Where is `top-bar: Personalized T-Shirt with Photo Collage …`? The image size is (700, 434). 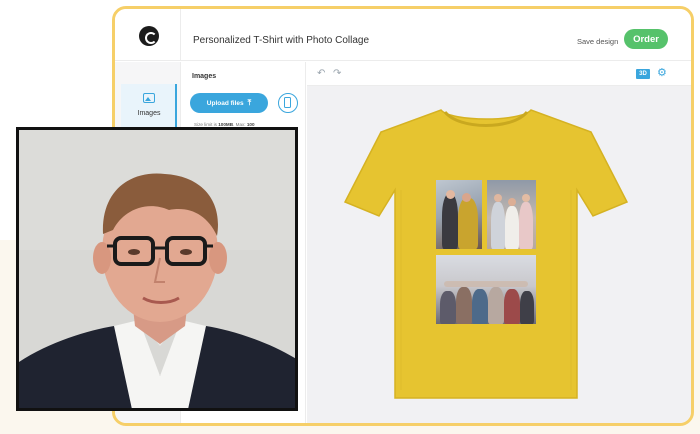 top-bar: Personalized T-Shirt with Photo Collage … is located at coordinates (403, 35).